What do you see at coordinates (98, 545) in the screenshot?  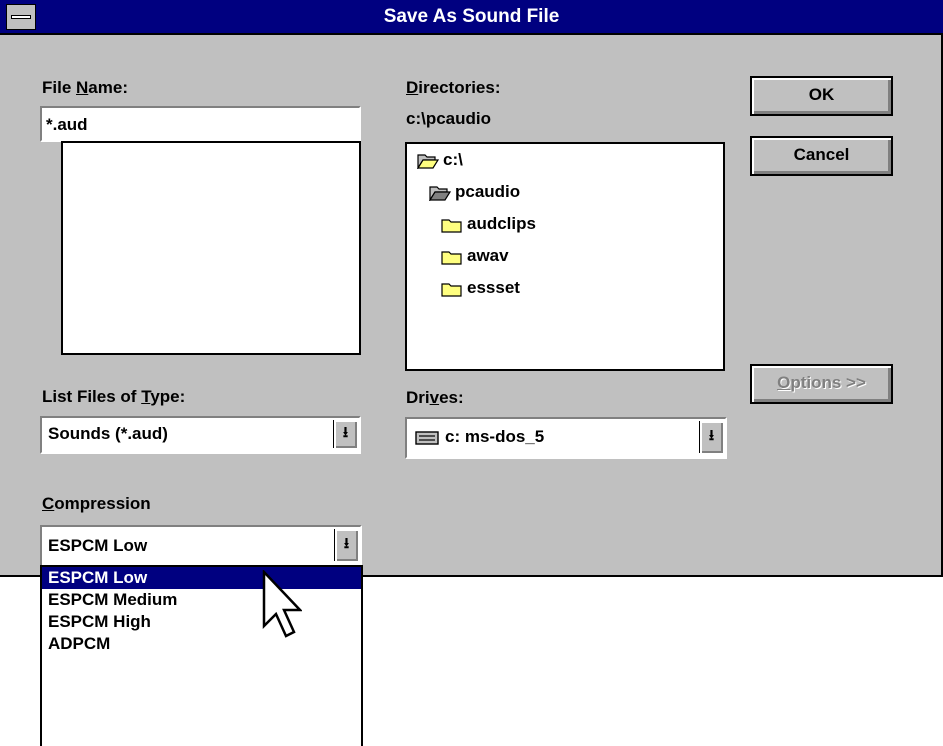 I see `compression-value: ESPCM Low` at bounding box center [98, 545].